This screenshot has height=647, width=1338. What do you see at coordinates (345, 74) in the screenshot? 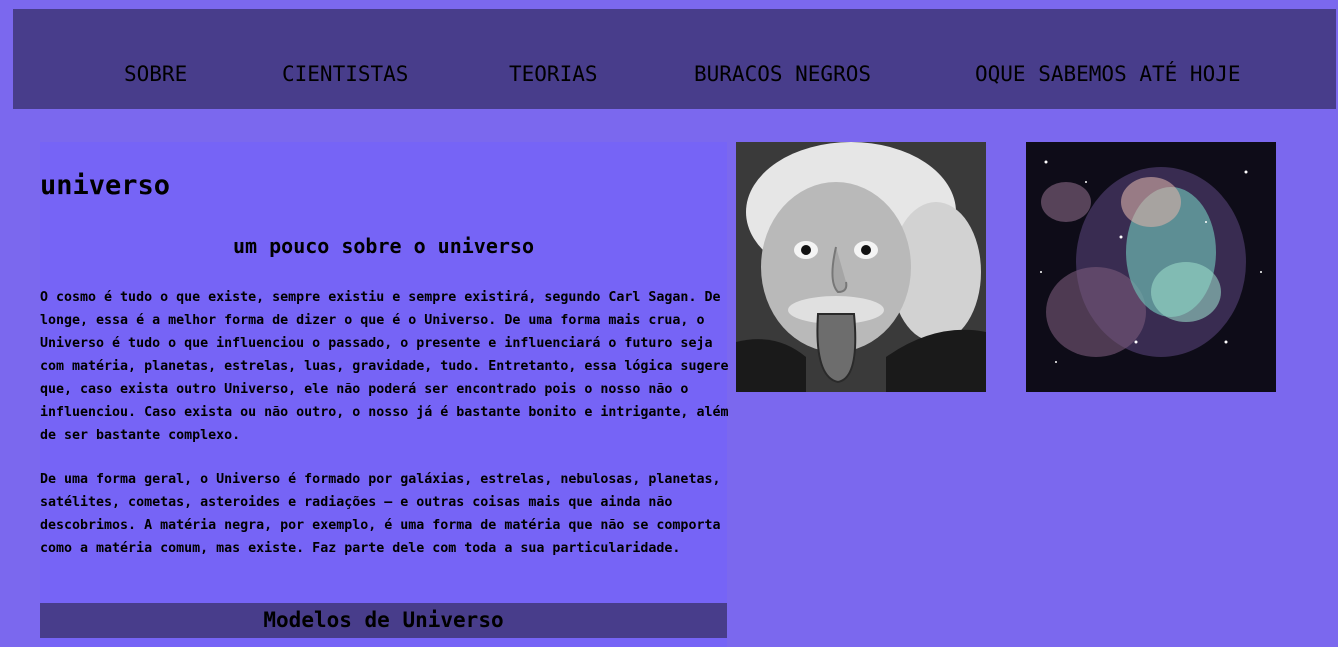
I see `nav-item-cientistas: CIENTISTAS` at bounding box center [345, 74].